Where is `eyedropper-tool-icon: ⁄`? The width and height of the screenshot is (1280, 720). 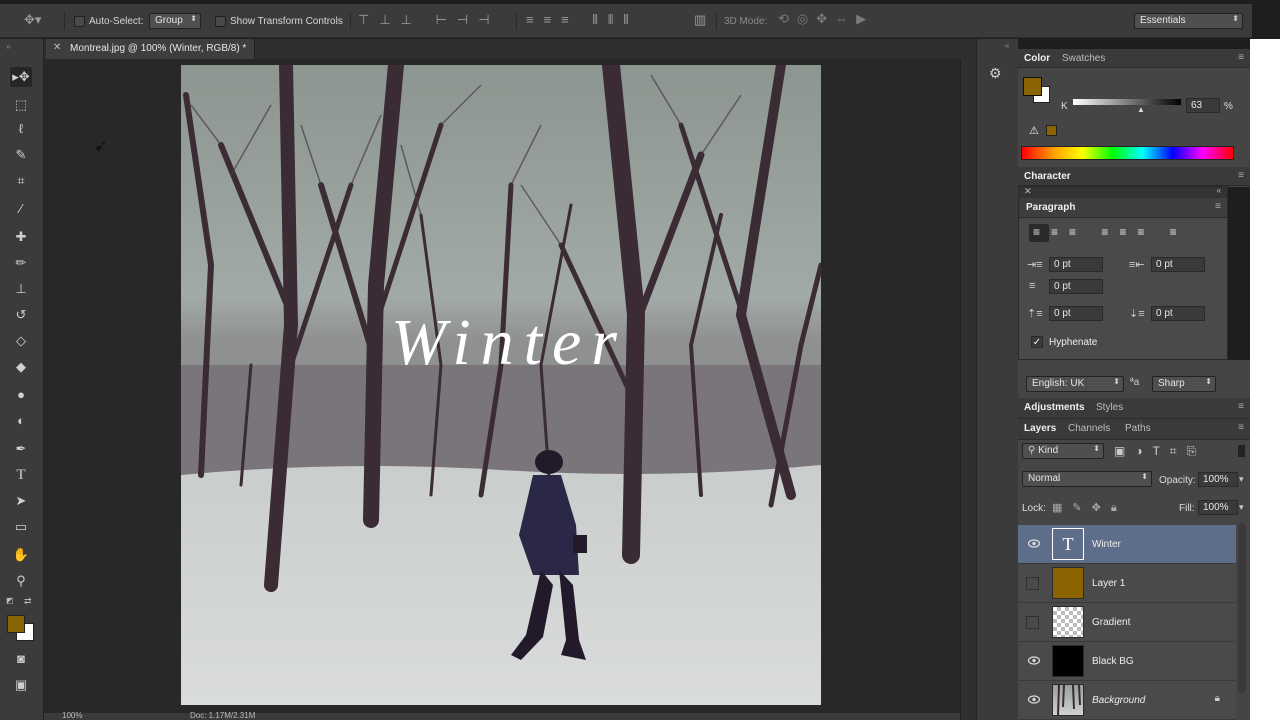
eyedropper-tool-icon: ⁄ is located at coordinates (21, 209).